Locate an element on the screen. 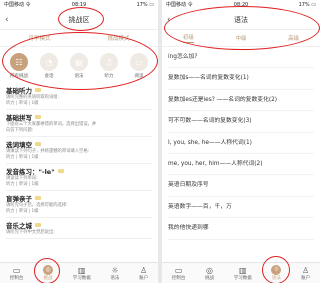 This screenshot has width=320, height=283. category-label: 语法 is located at coordinates (79, 76).